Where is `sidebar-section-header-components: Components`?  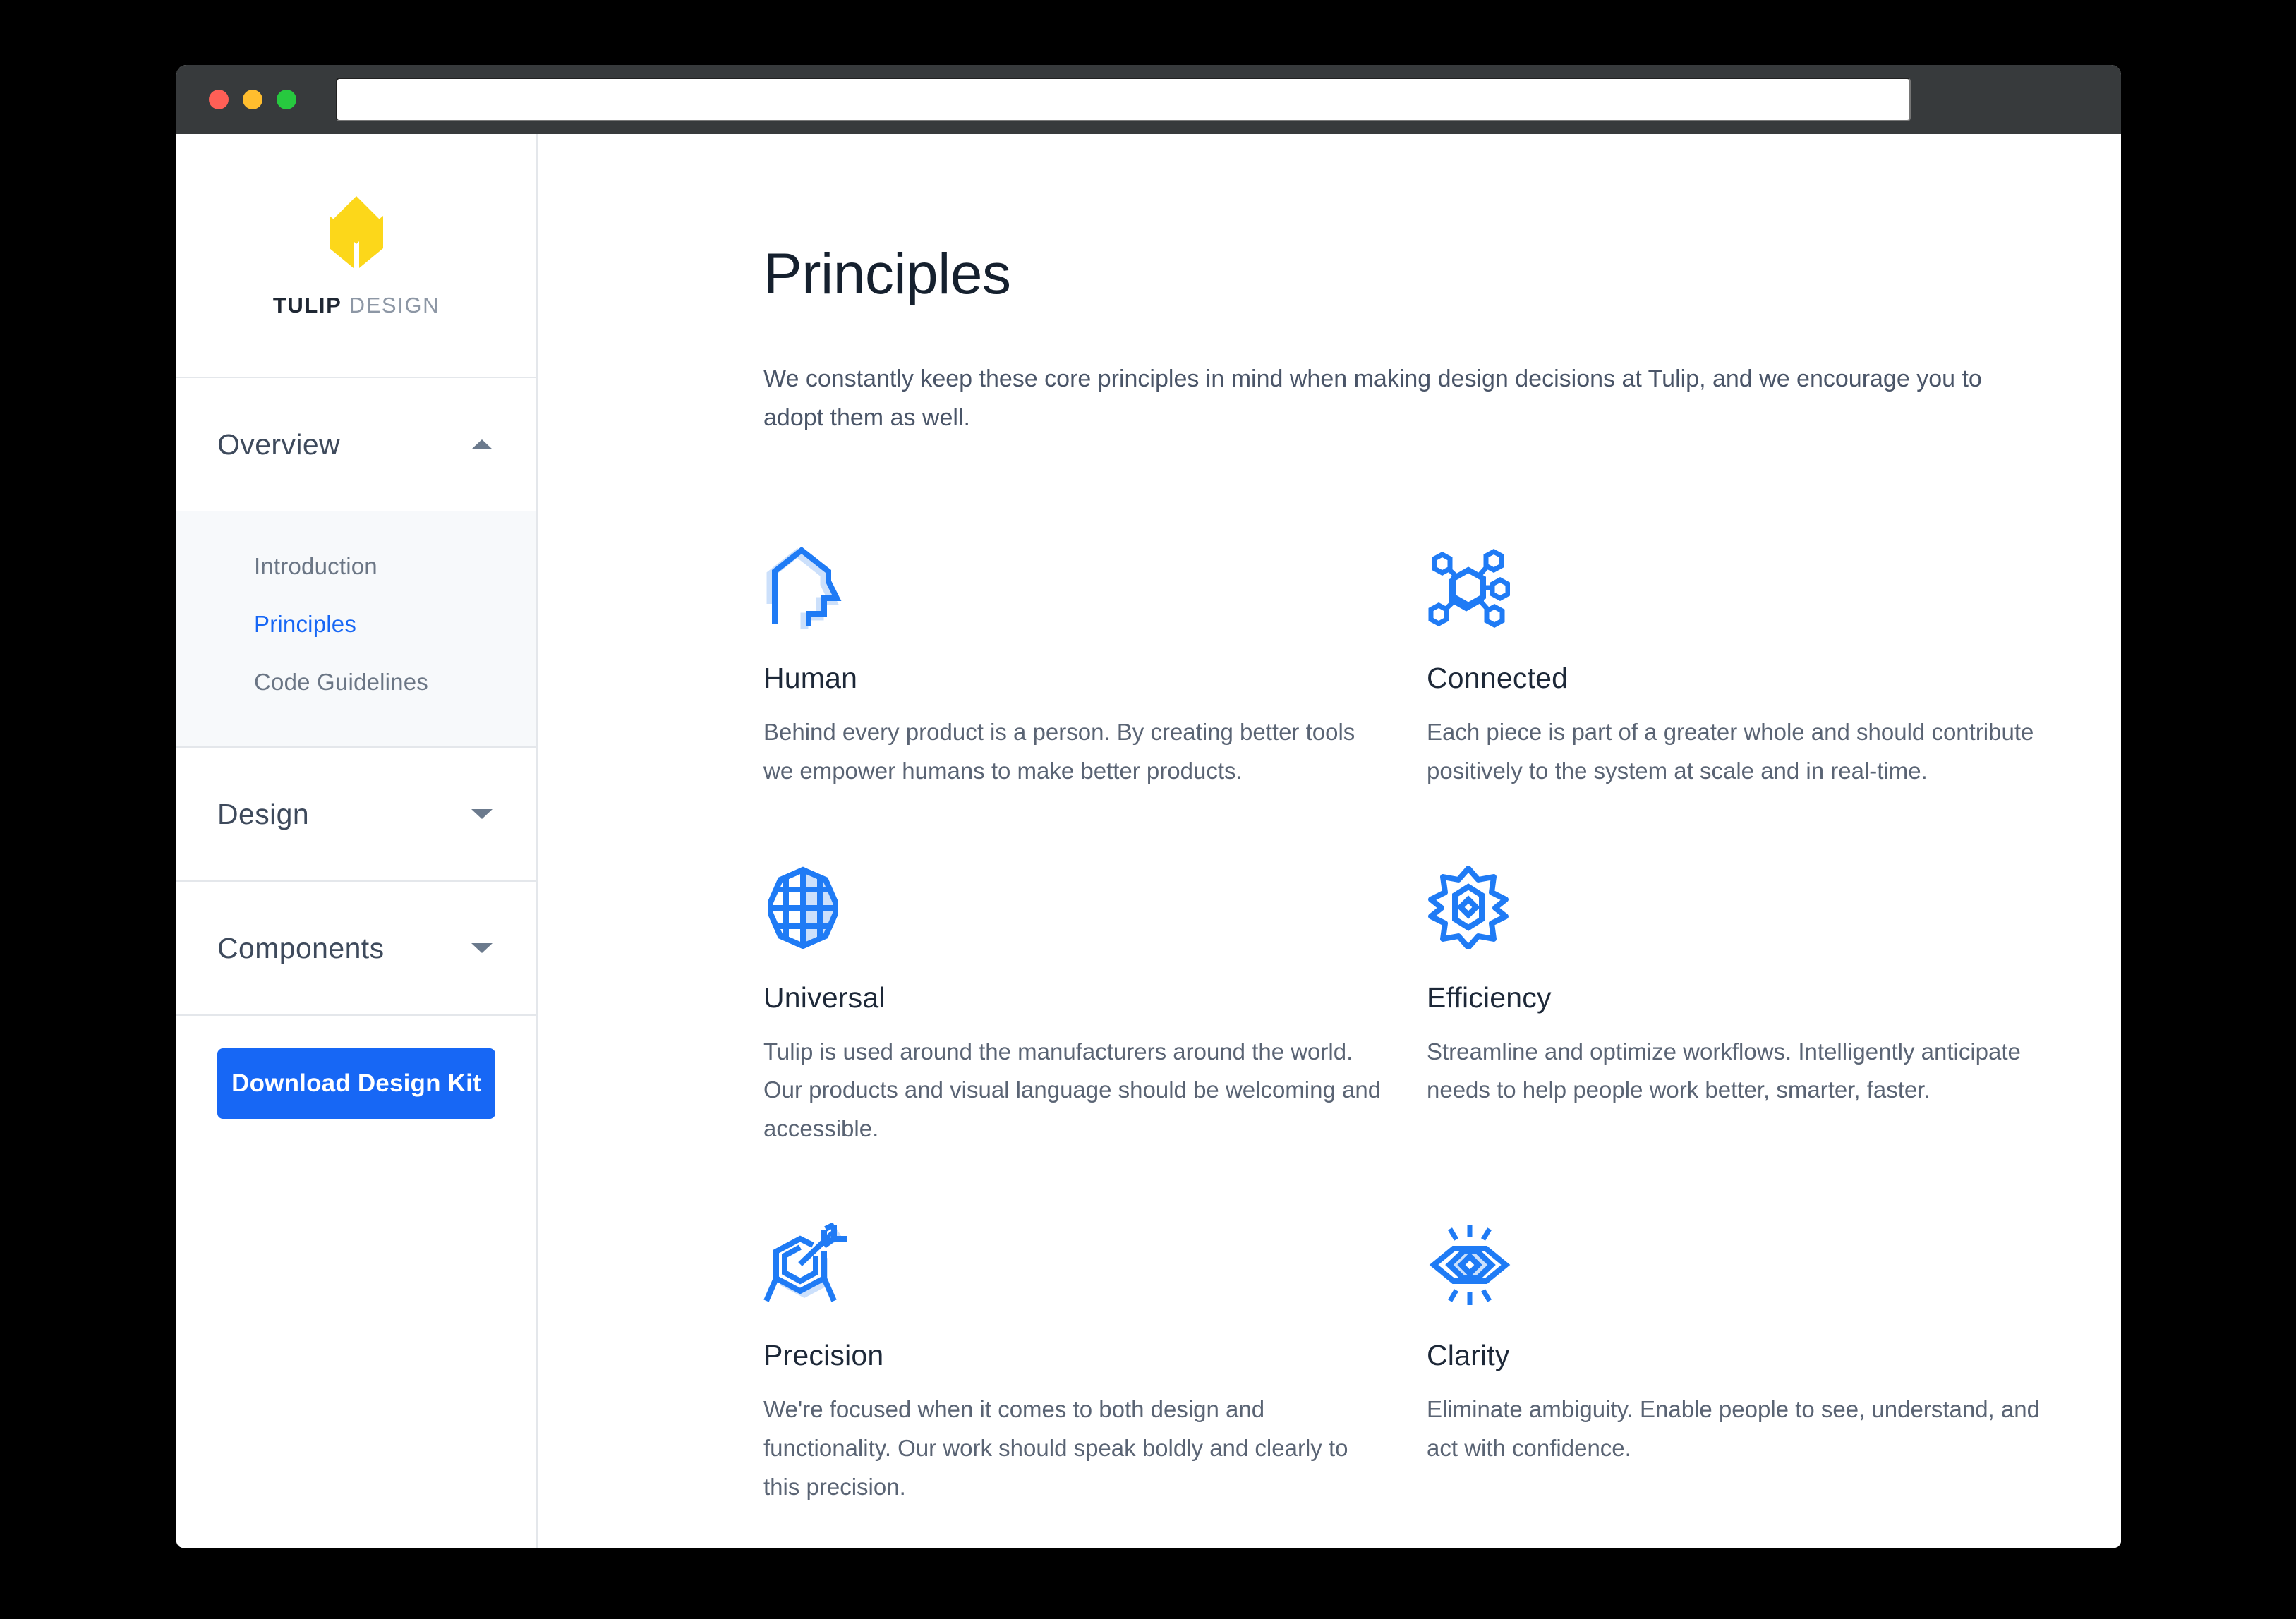 sidebar-section-header-components: Components is located at coordinates (356, 948).